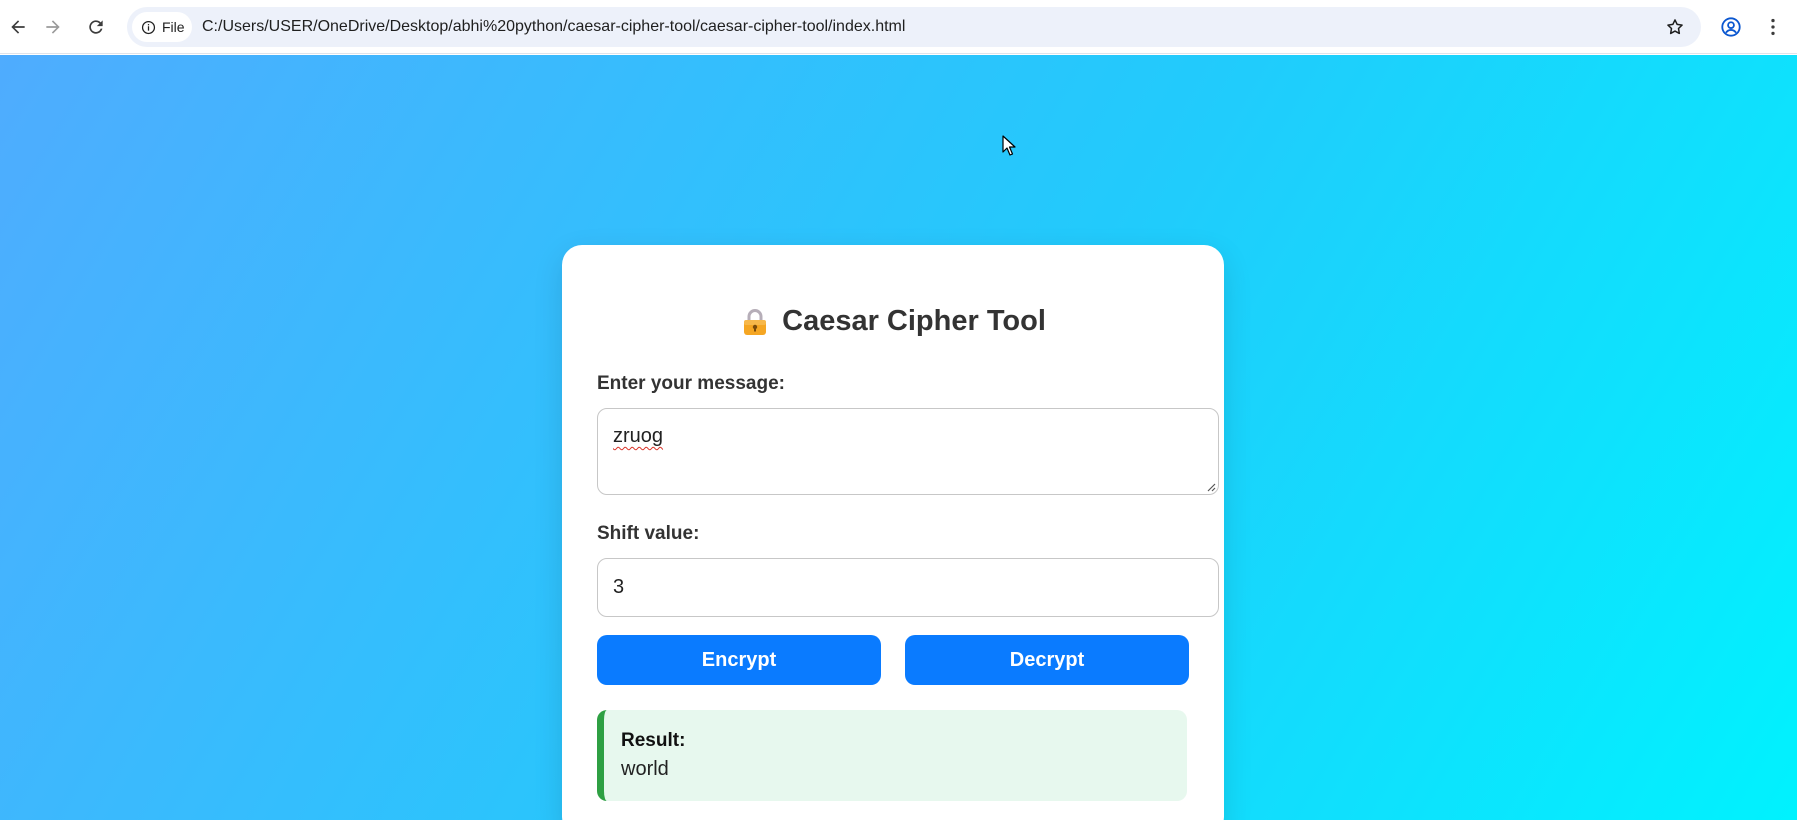 The width and height of the screenshot is (1797, 820). I want to click on result-label: Result:, so click(653, 740).